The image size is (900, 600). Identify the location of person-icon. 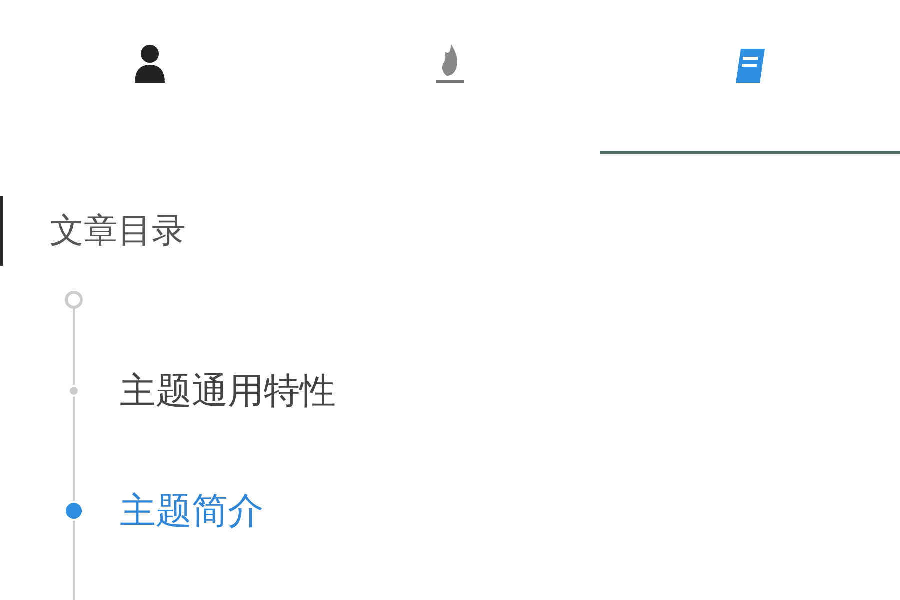
(150, 64).